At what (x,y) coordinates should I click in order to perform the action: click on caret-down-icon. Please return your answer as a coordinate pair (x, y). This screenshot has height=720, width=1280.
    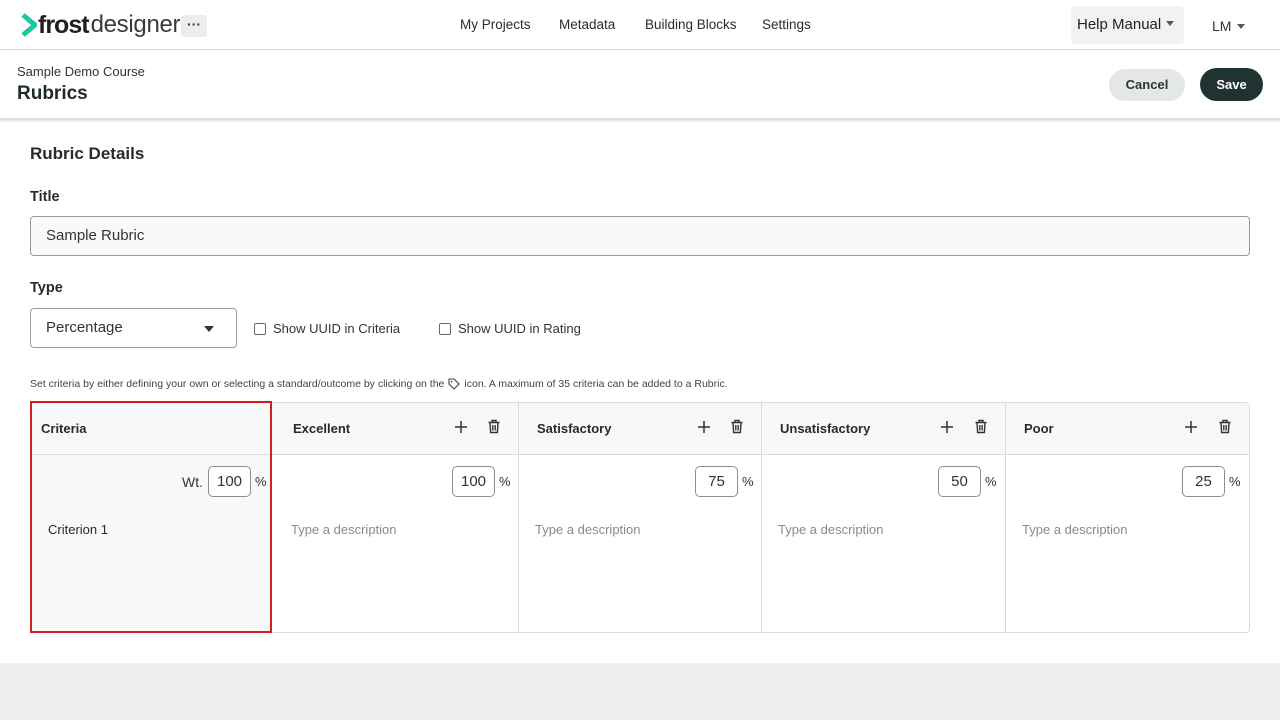
    Looking at the image, I should click on (209, 329).